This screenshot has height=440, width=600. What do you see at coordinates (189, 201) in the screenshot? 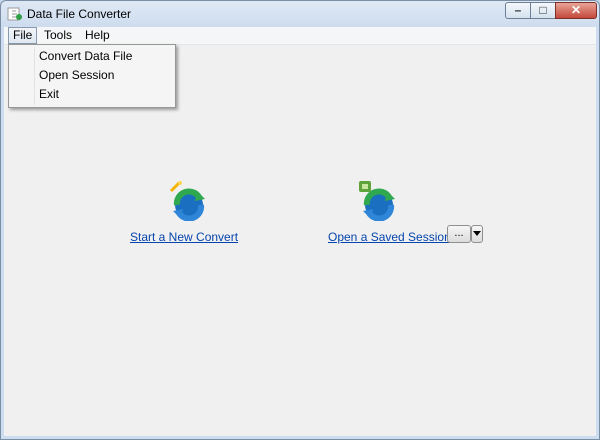
I see `new-convert-icon` at bounding box center [189, 201].